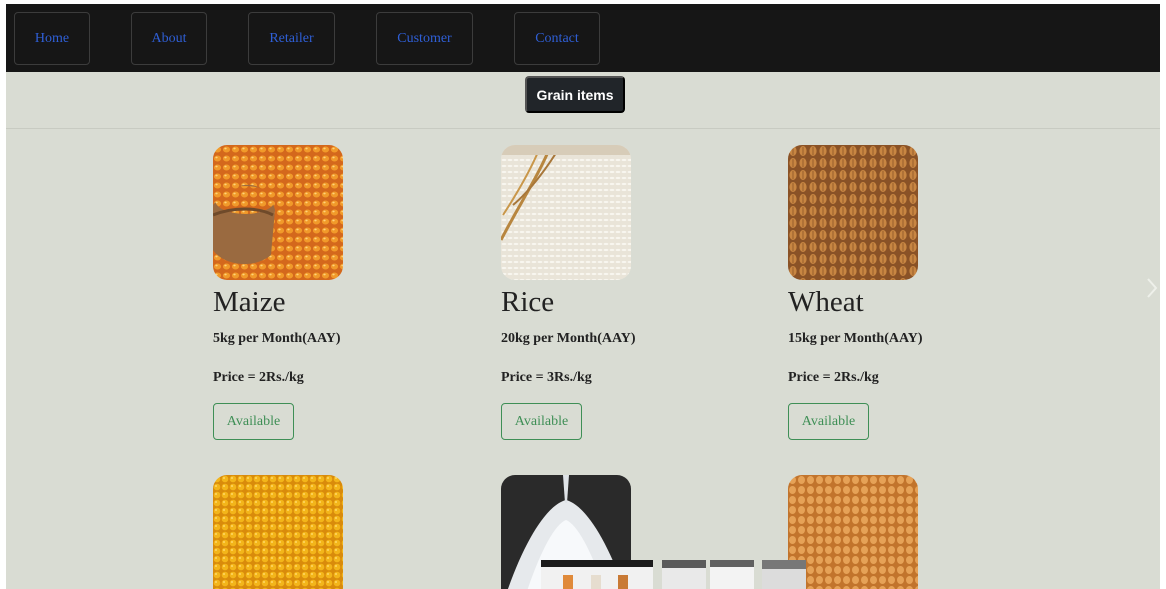  I want to click on nav-home: Home, so click(52, 38).